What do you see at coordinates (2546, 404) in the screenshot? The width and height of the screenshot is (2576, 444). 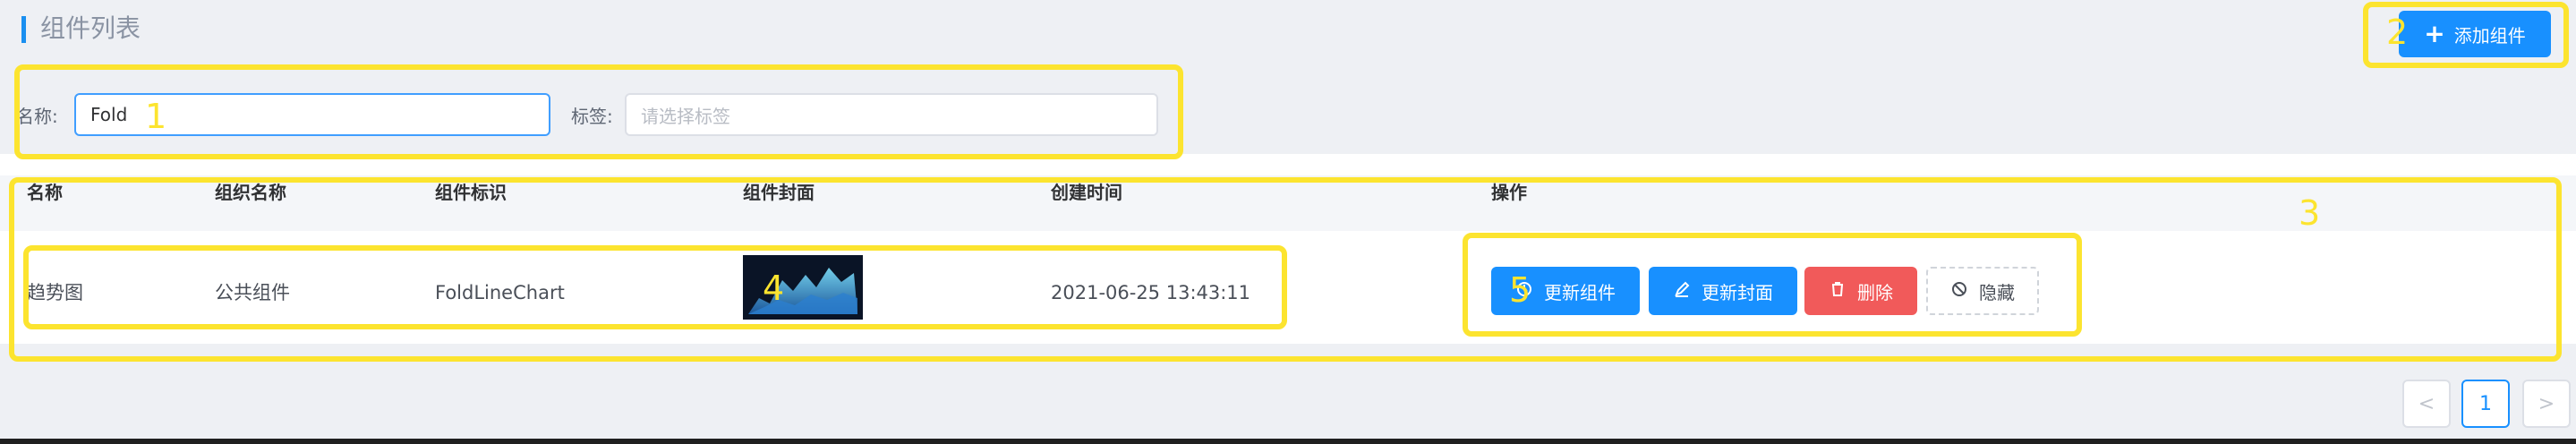 I see `next-page-button: >` at bounding box center [2546, 404].